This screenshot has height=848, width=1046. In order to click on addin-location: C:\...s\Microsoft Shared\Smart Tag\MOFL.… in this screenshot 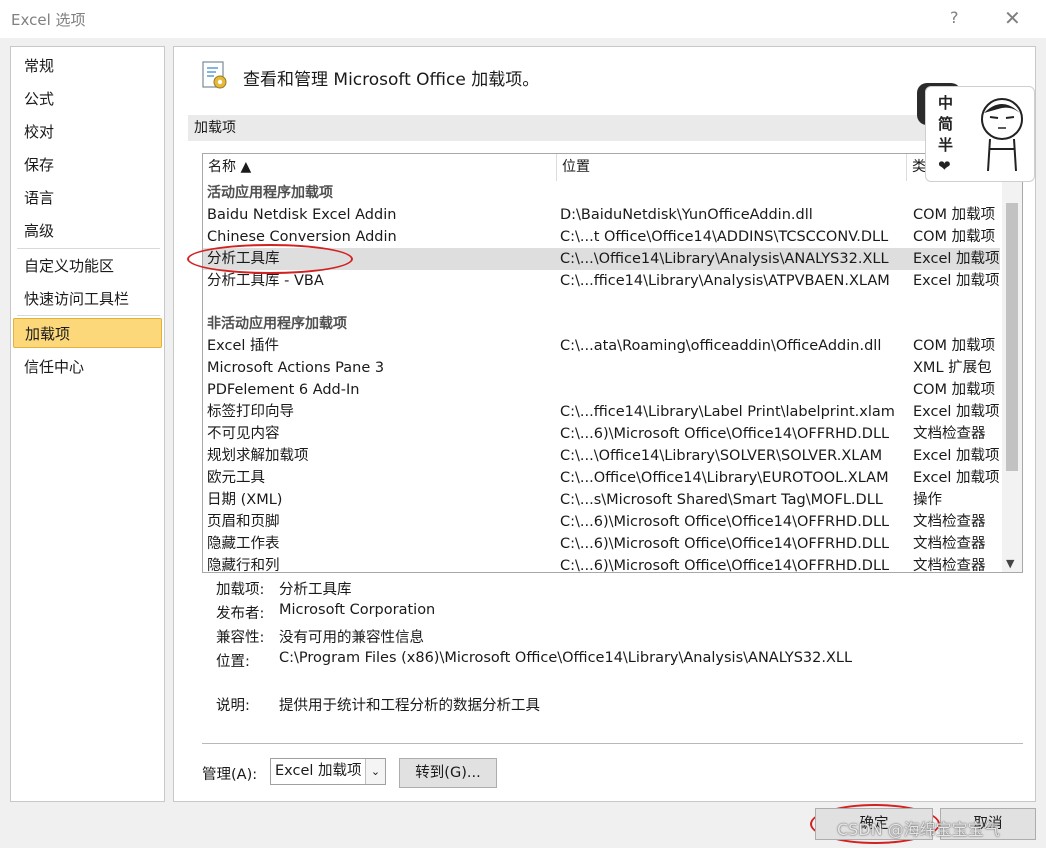, I will do `click(721, 500)`.